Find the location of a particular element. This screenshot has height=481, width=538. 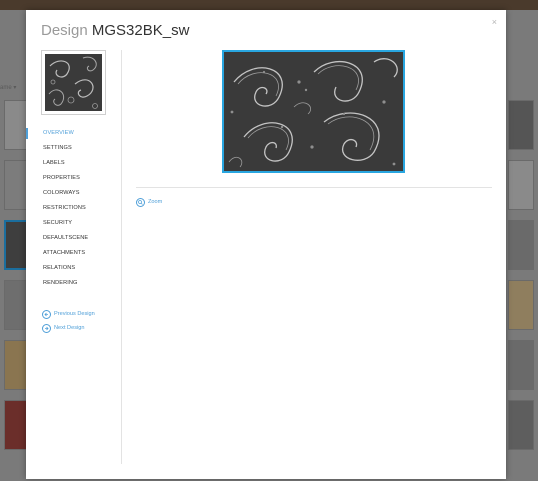

zoom-link: Zoom is located at coordinates (149, 202).